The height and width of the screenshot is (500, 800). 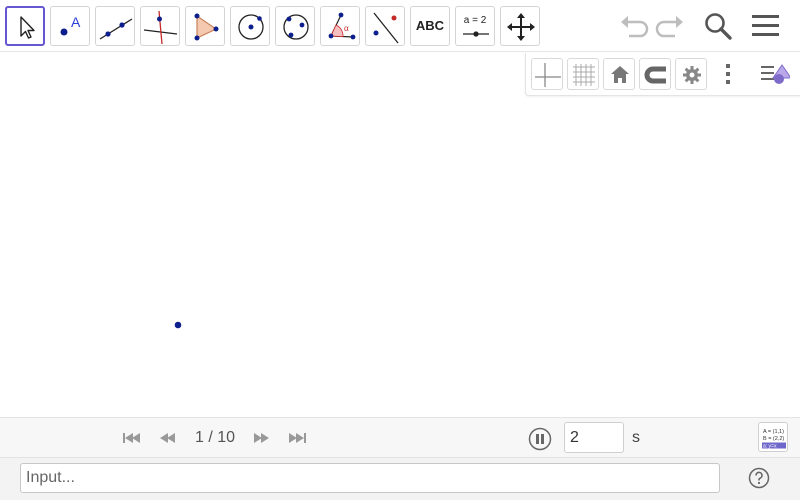 I want to click on point-capturing-button, so click(x=655, y=74).